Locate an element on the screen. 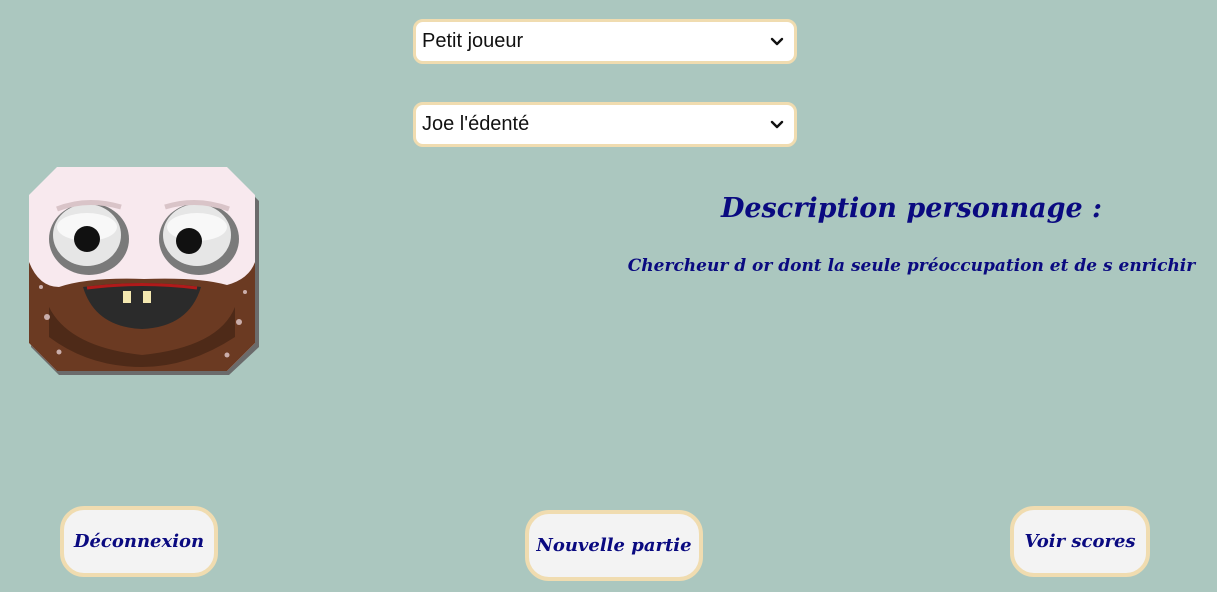 The width and height of the screenshot is (1217, 592). logout-button: Déconnexion is located at coordinates (139, 541).